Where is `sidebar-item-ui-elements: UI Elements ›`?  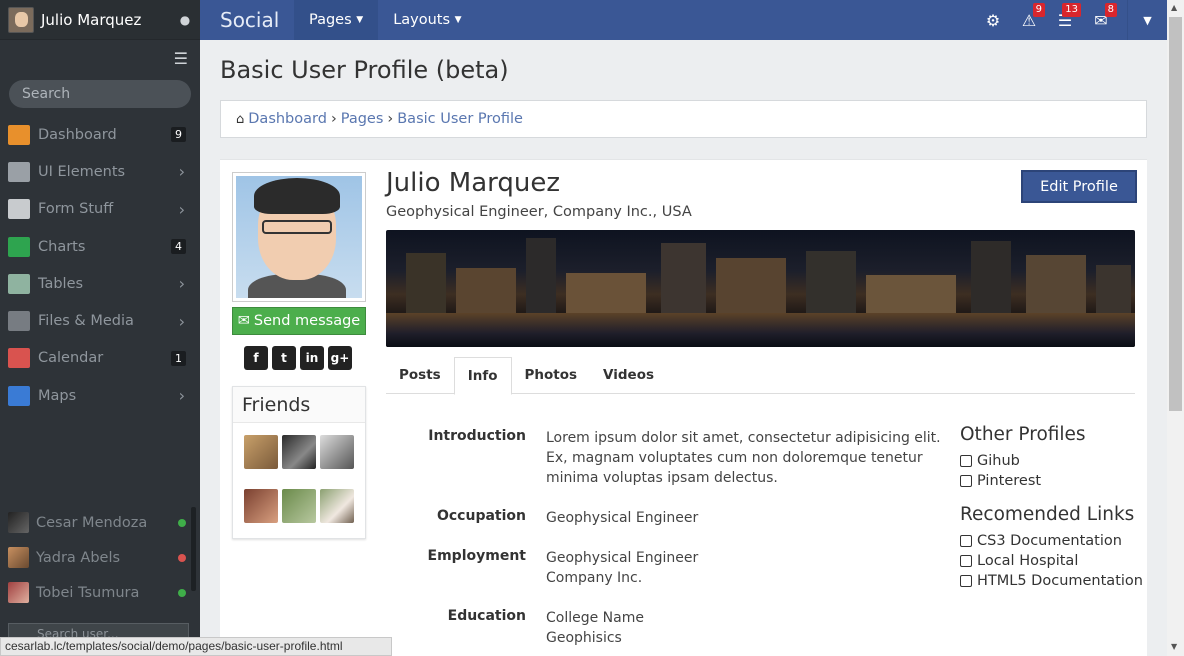 sidebar-item-ui-elements: UI Elements › is located at coordinates (100, 171).